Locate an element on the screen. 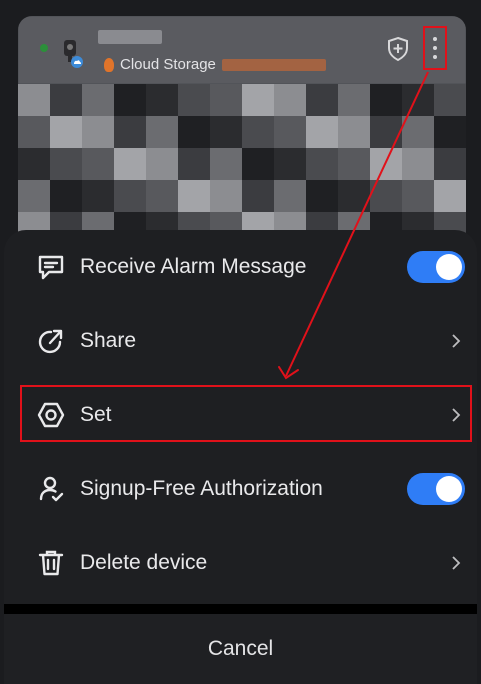 Image resolution: width=481 pixels, height=684 pixels. trash-icon is located at coordinates (51, 563).